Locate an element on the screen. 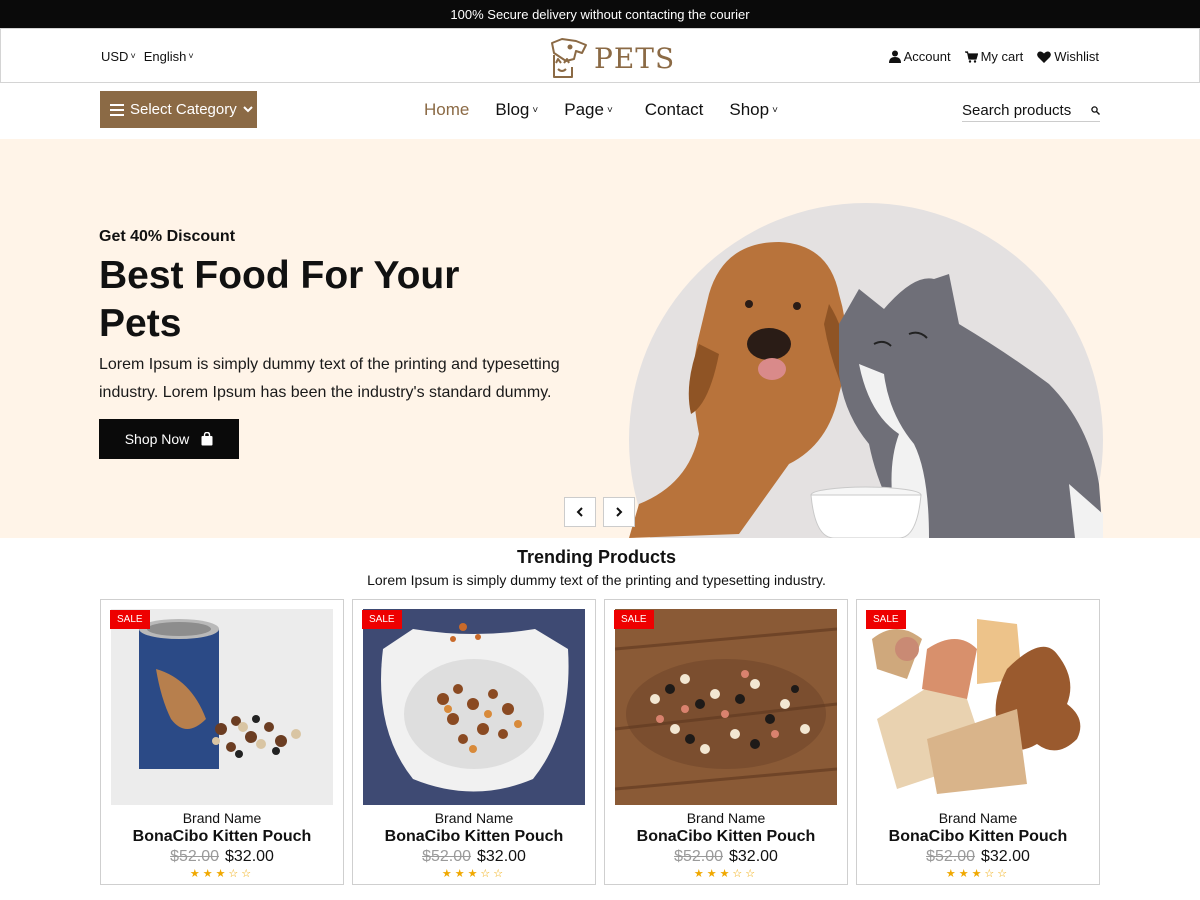 The image size is (1200, 900). shop-now-button: Shop Now is located at coordinates (169, 439).